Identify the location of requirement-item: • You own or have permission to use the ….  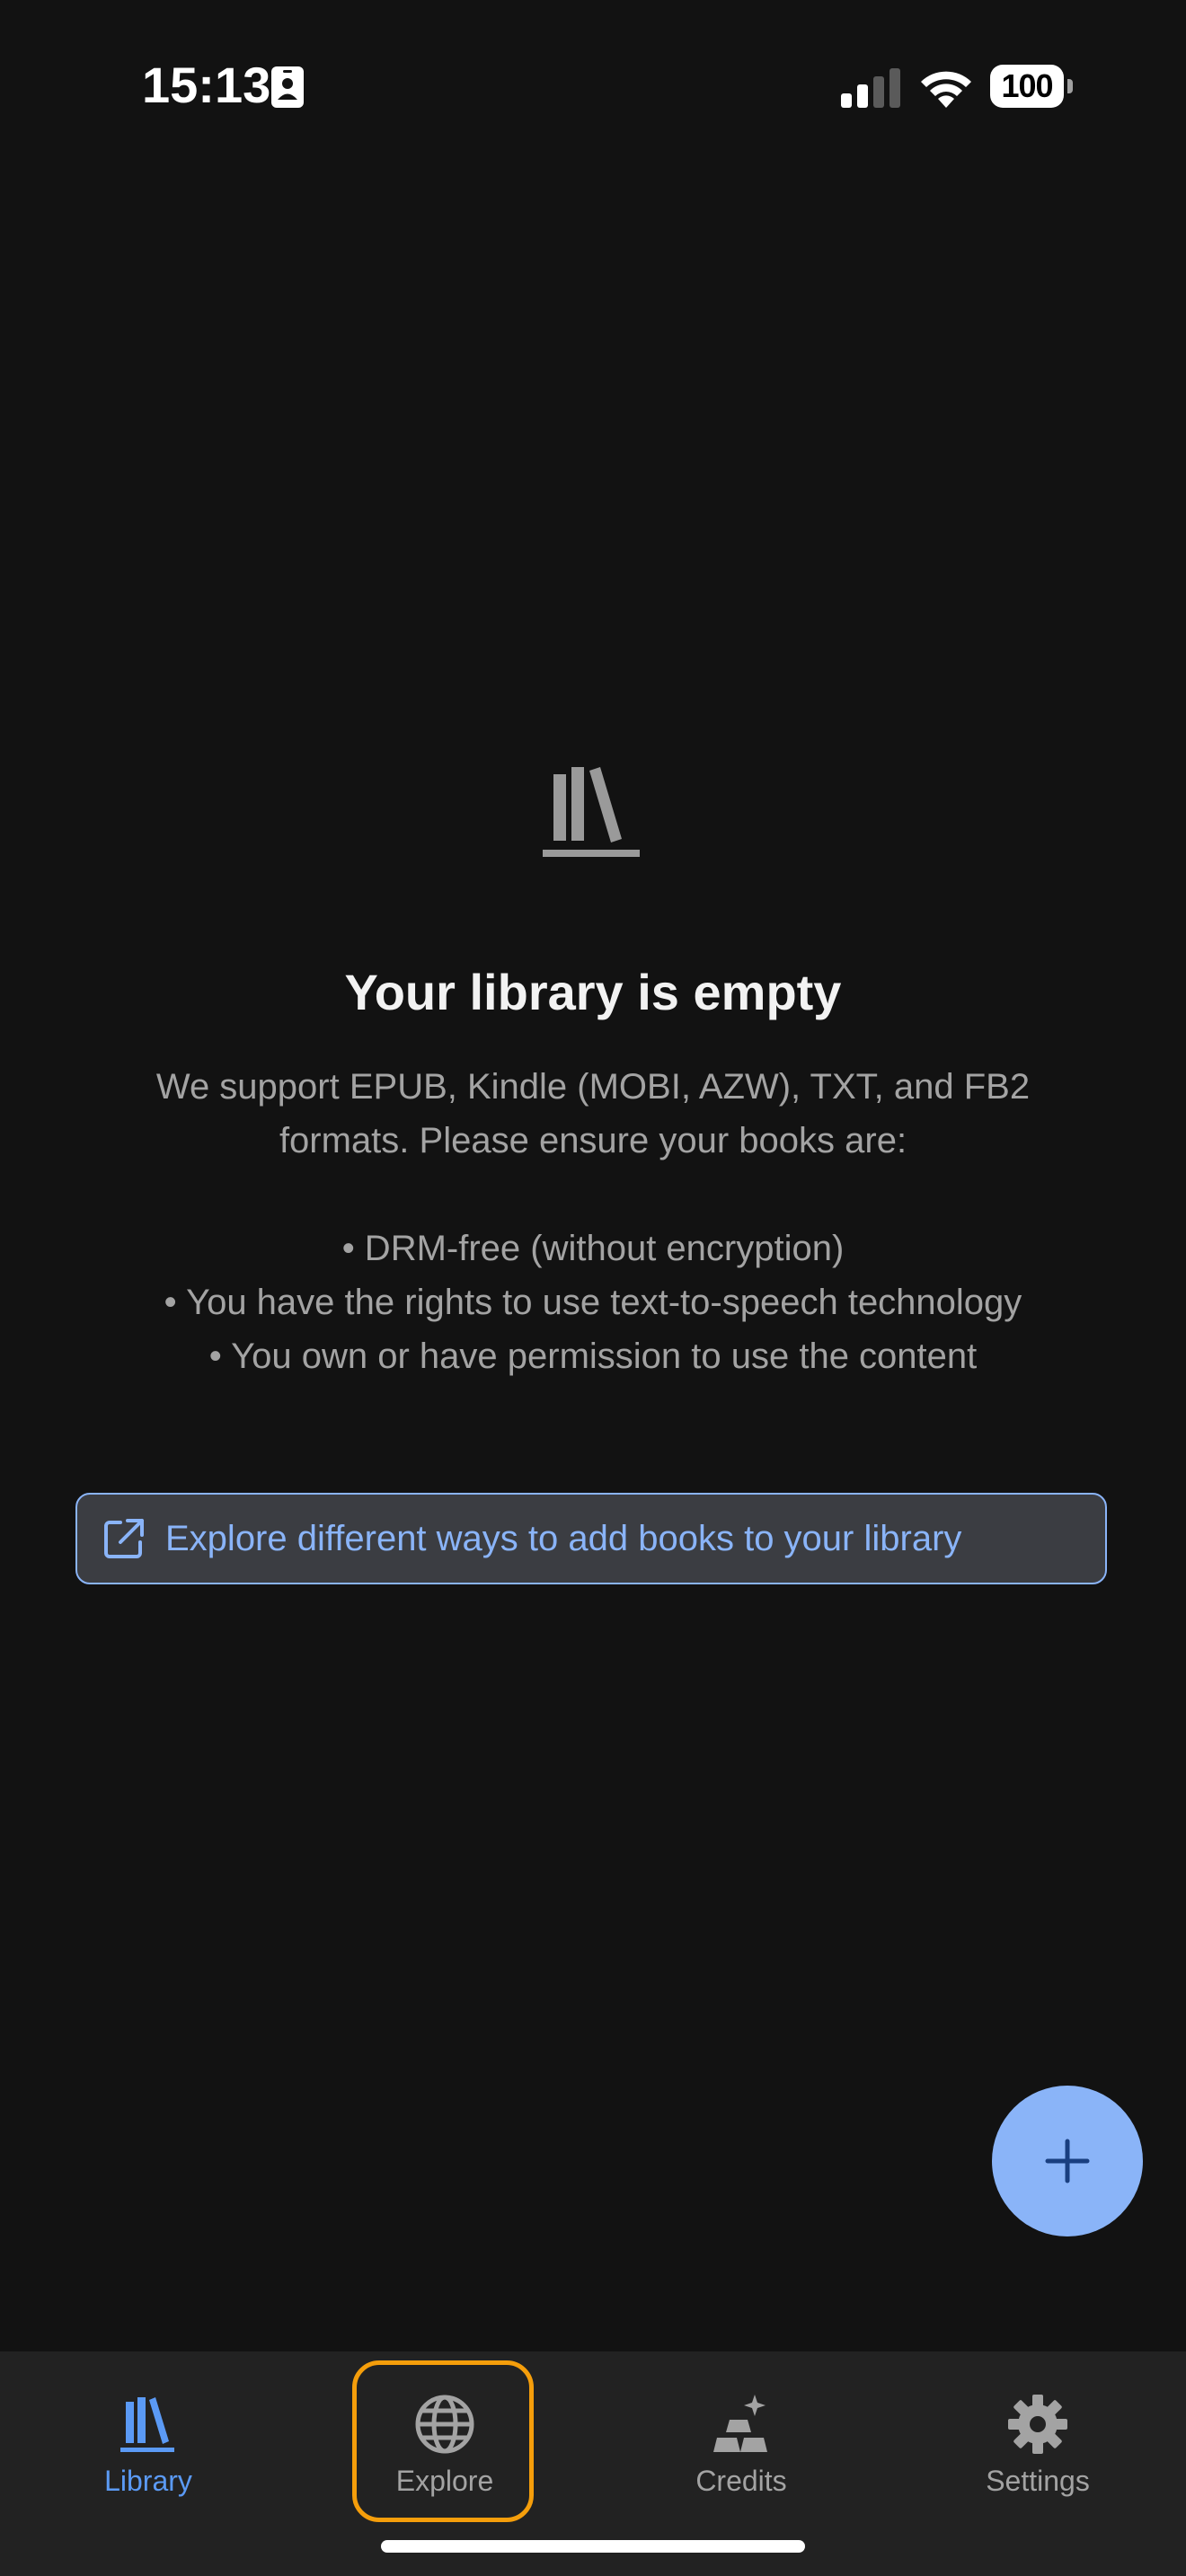
(593, 1356).